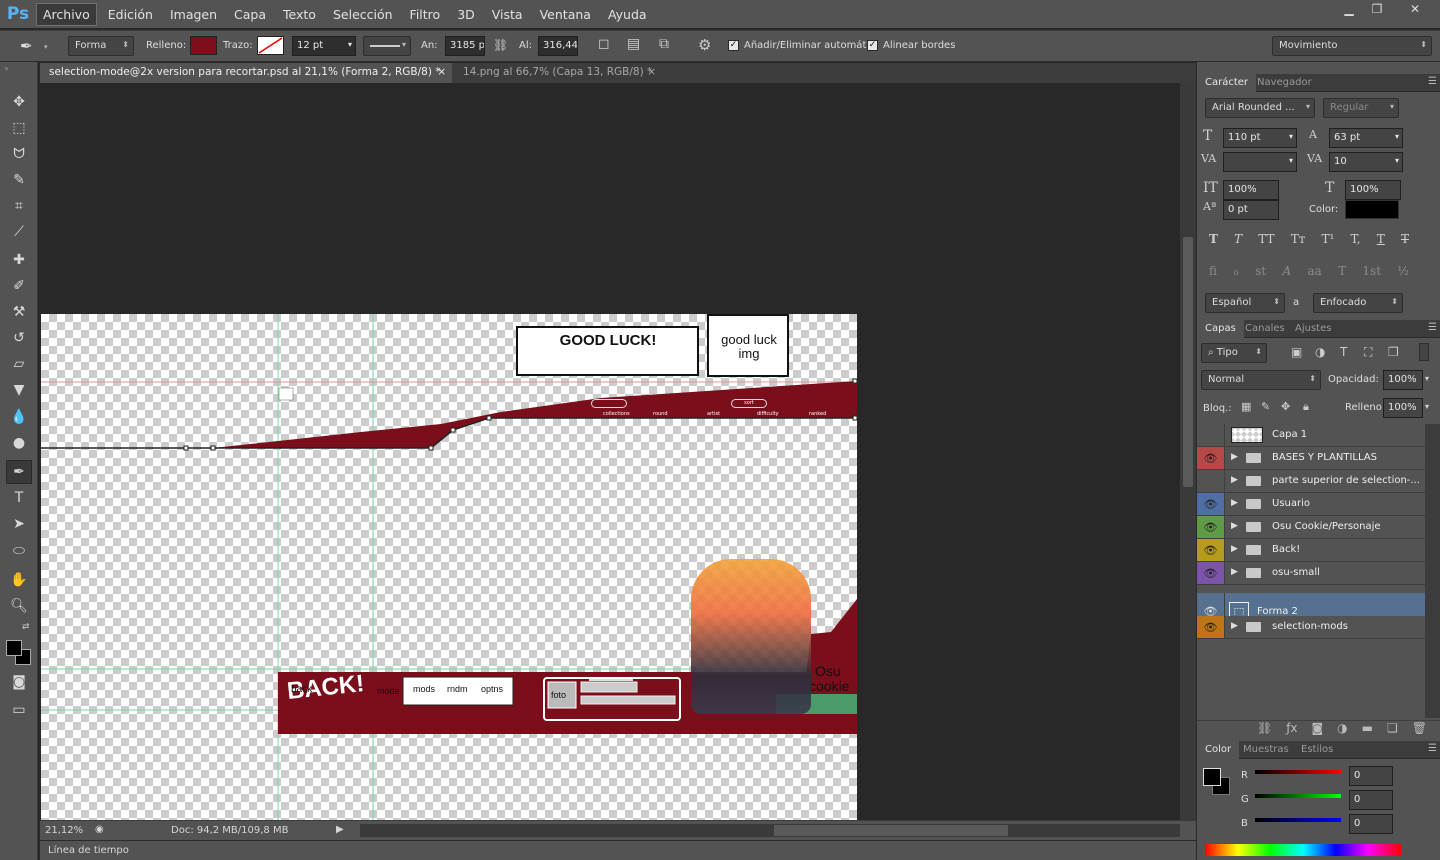 The width and height of the screenshot is (1440, 860). What do you see at coordinates (203, 45) in the screenshot?
I see `fill-swatch` at bounding box center [203, 45].